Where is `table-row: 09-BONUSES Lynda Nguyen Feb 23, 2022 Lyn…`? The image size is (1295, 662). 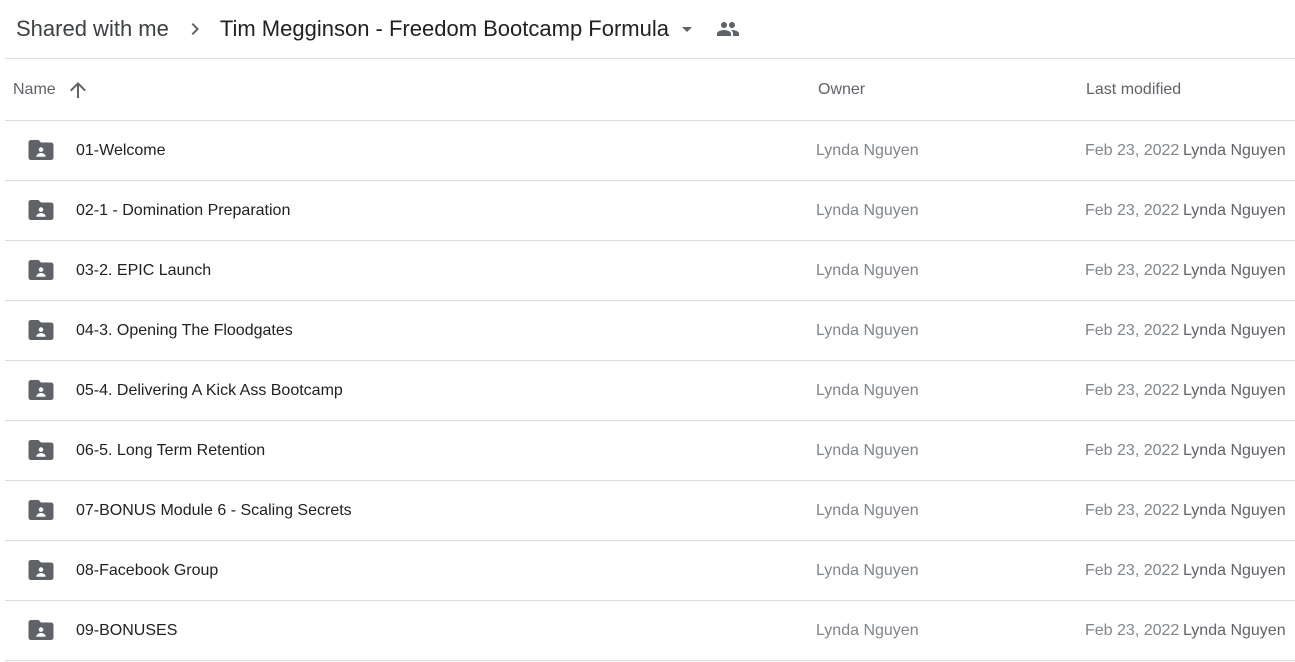
table-row: 09-BONUSES Lynda Nguyen Feb 23, 2022 Lyn… is located at coordinates (650, 631).